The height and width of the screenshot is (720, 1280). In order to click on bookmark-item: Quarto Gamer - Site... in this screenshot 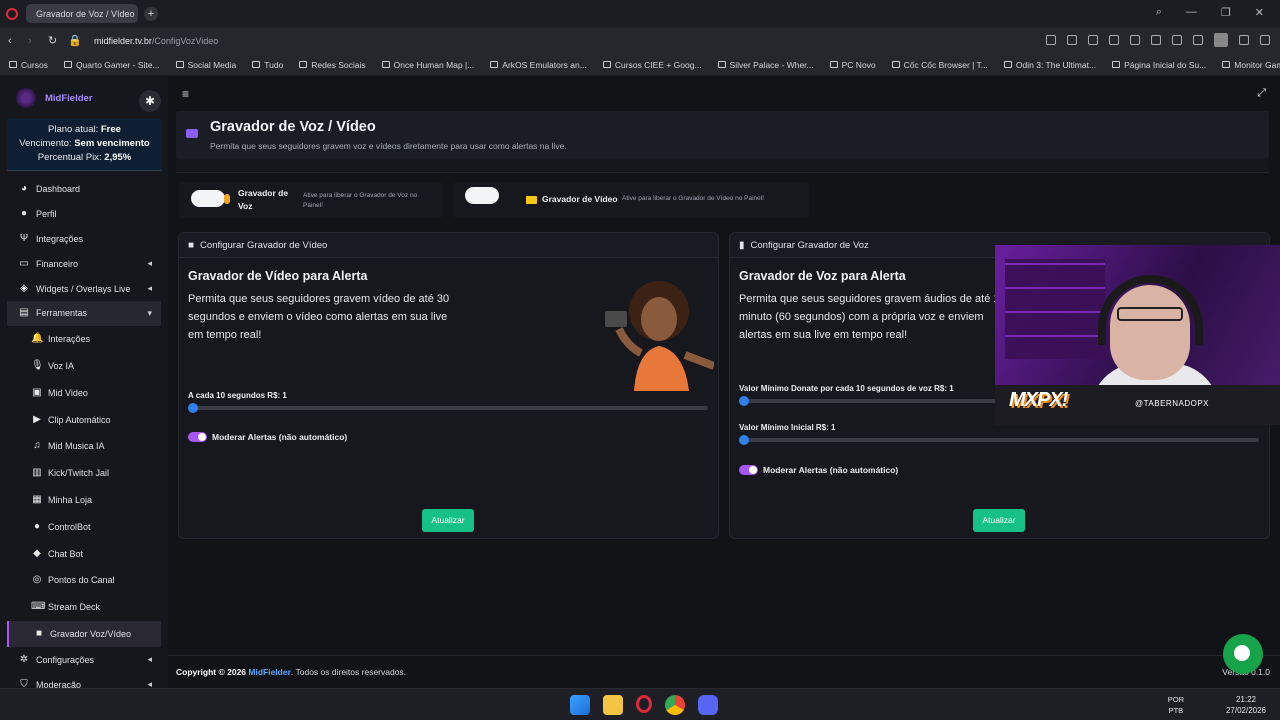, I will do `click(111, 64)`.